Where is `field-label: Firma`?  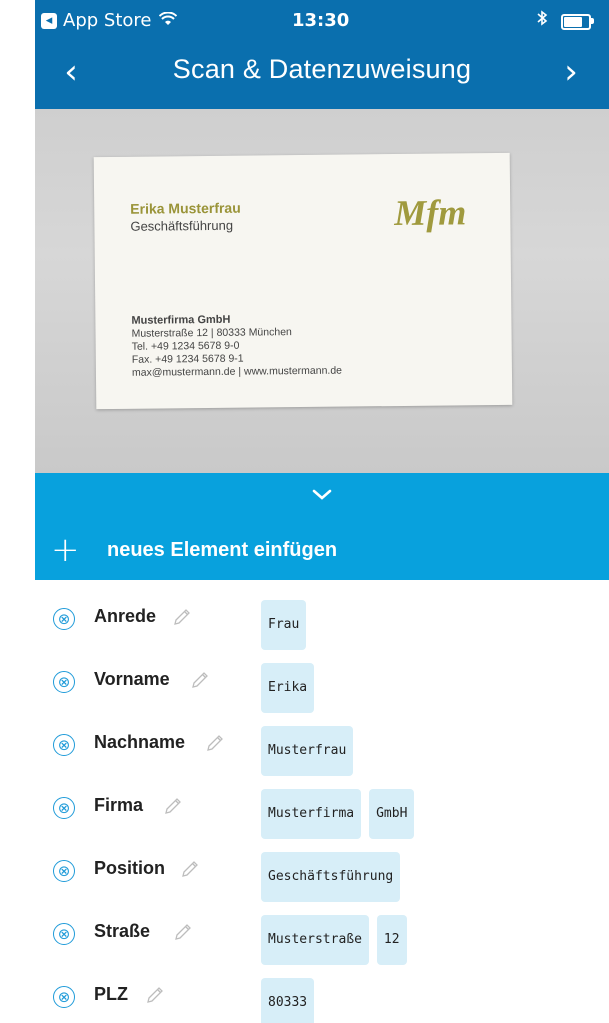 field-label: Firma is located at coordinates (119, 805).